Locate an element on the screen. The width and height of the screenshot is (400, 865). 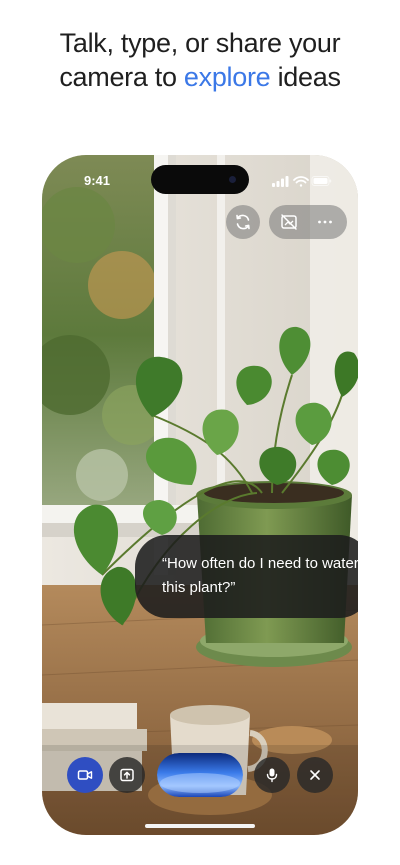
headline-part-2: ideas is located at coordinates (305, 77).